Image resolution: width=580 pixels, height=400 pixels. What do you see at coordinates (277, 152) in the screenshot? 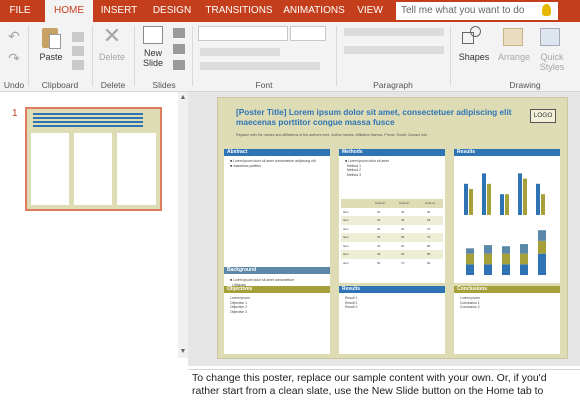
I see `abstract-heading: Abstract` at bounding box center [277, 152].